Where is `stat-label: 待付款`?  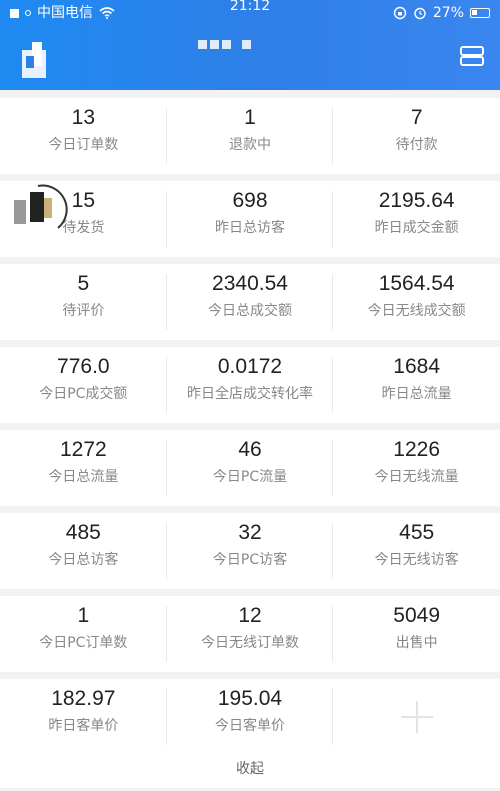 stat-label: 待付款 is located at coordinates (416, 145).